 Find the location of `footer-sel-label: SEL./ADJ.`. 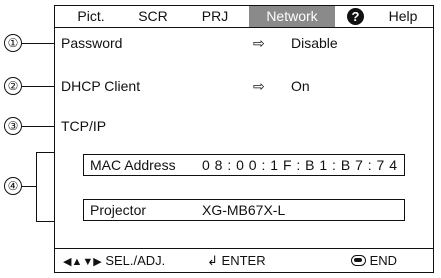

footer-sel-label: SEL./ADJ. is located at coordinates (135, 260).